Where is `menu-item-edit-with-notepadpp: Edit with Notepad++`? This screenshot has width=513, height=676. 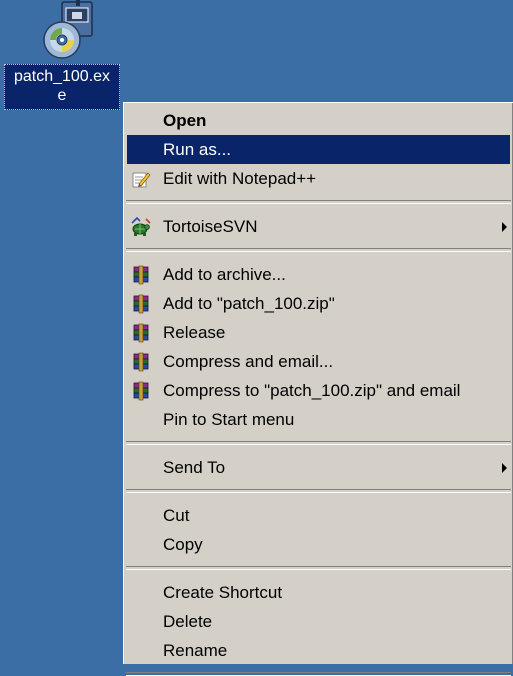 menu-item-edit-with-notepadpp: Edit with Notepad++ is located at coordinates (318, 178).